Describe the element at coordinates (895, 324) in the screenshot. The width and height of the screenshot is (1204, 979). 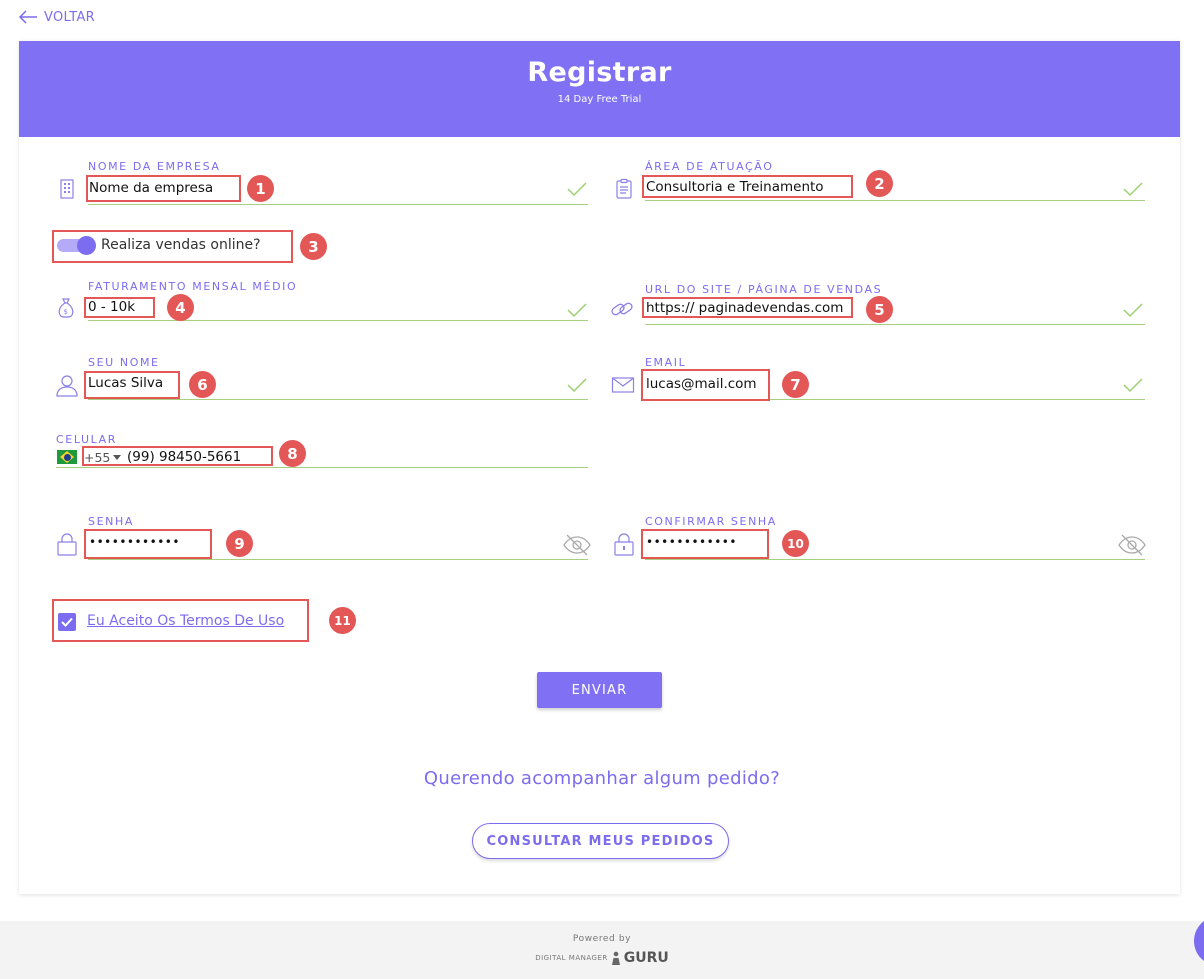
I see `site-url-underline` at that location.